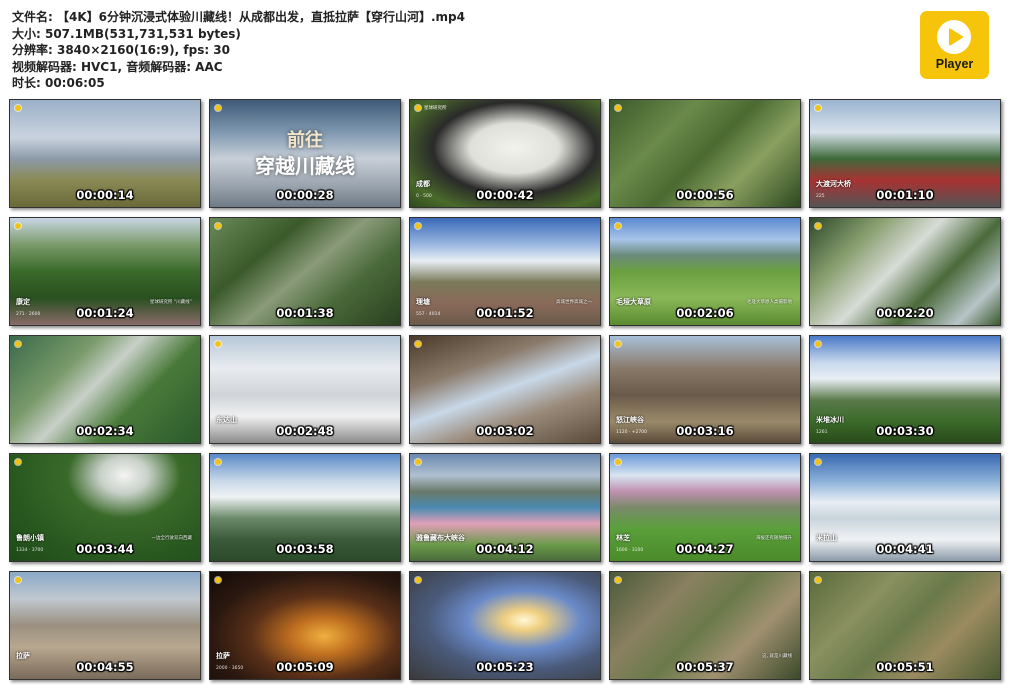 The width and height of the screenshot is (1010, 690). I want to click on duration-text: 时长: 00:06:05, so click(58, 83).